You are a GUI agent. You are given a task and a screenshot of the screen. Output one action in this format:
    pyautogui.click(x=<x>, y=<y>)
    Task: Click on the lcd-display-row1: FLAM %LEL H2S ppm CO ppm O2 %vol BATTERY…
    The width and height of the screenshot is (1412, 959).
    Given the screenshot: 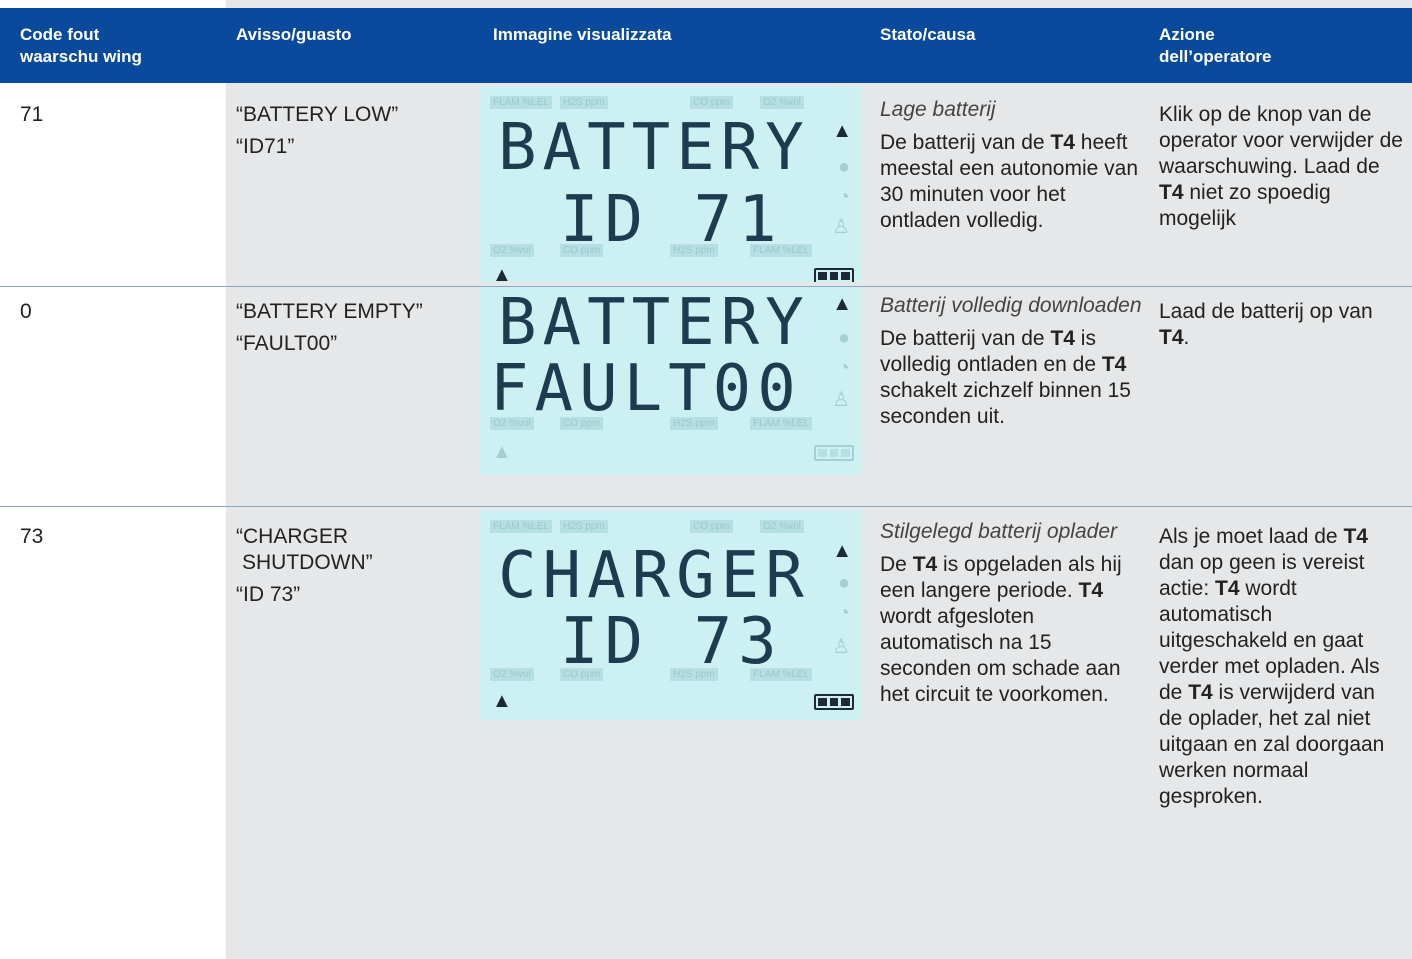 What is the action you would take?
    pyautogui.click(x=671, y=184)
    